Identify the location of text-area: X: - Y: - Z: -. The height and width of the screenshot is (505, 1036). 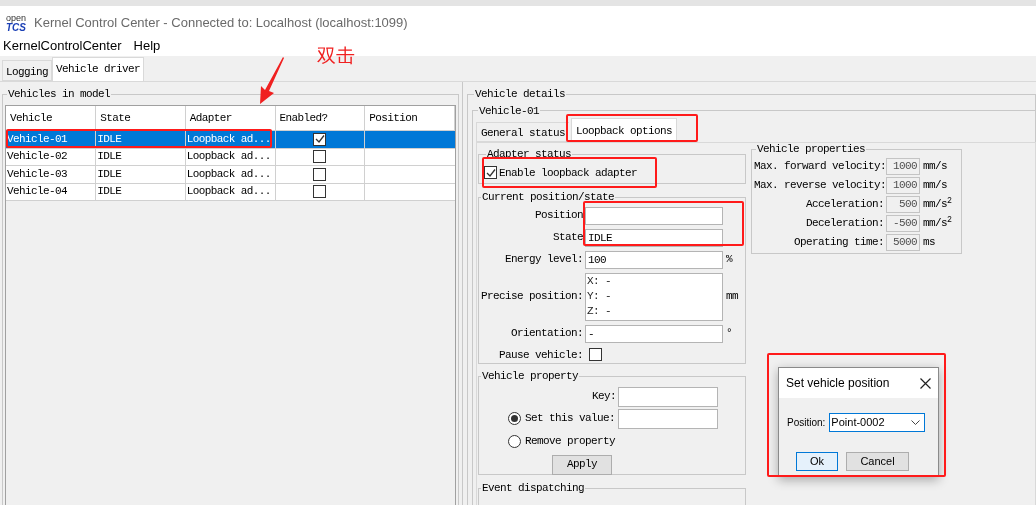
(654, 296).